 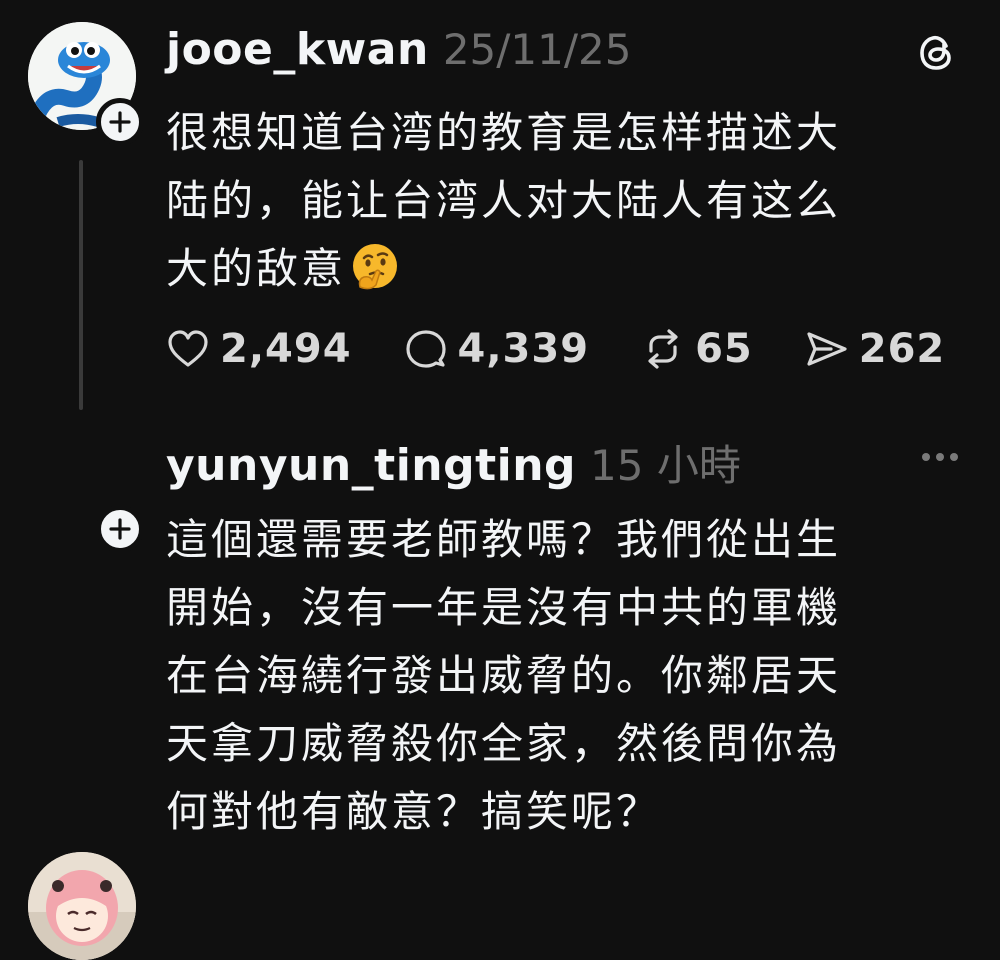 I want to click on reply-count: 4,339, so click(x=523, y=349).